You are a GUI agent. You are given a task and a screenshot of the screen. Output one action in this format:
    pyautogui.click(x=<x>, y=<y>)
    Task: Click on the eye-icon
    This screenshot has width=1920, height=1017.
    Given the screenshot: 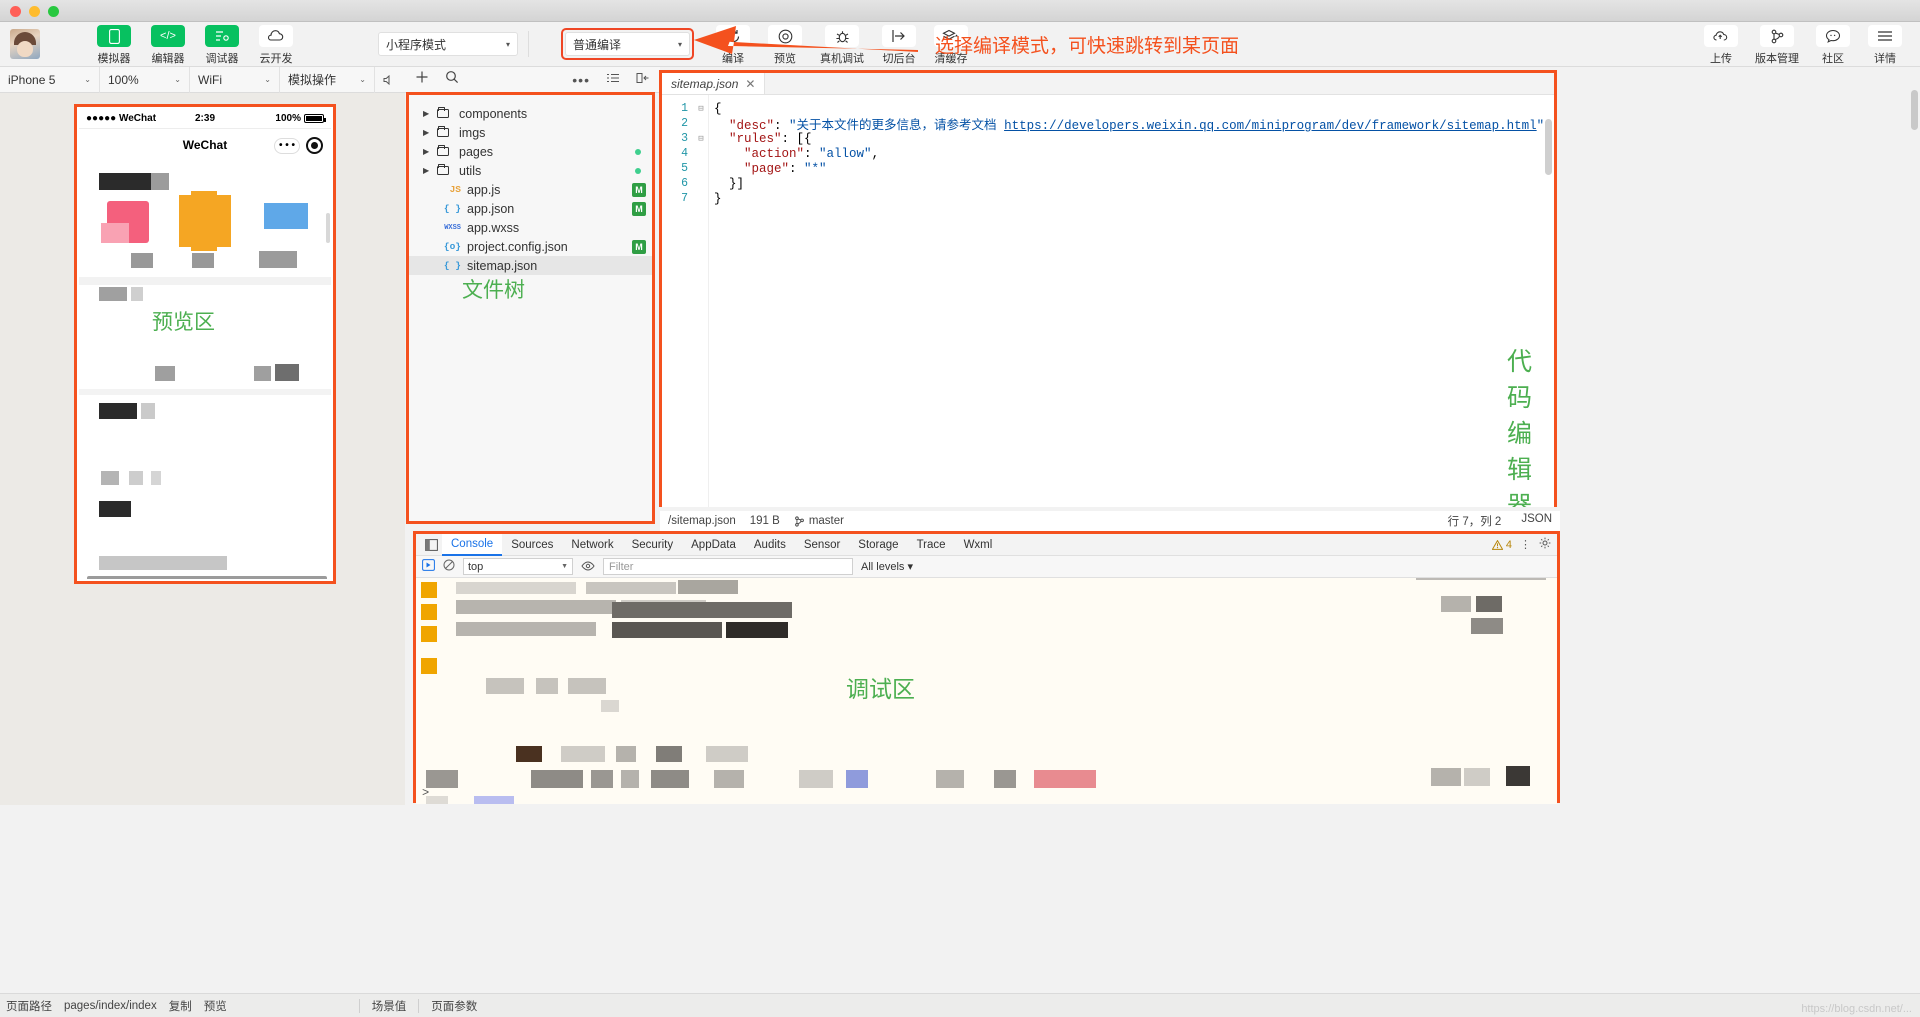 What is the action you would take?
    pyautogui.click(x=588, y=567)
    